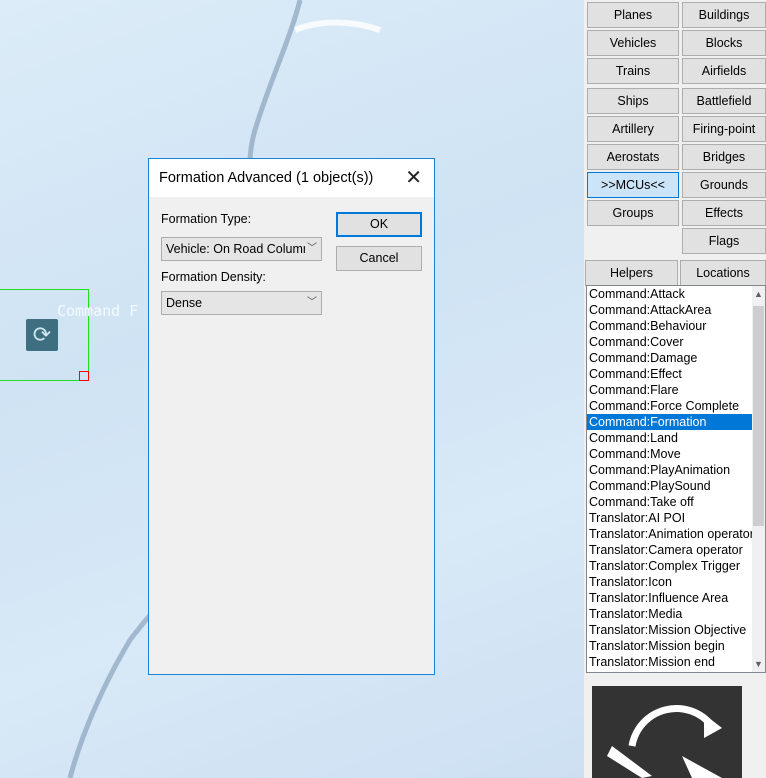  Describe the element at coordinates (413, 177) in the screenshot. I see `close-icon: ✕` at that location.